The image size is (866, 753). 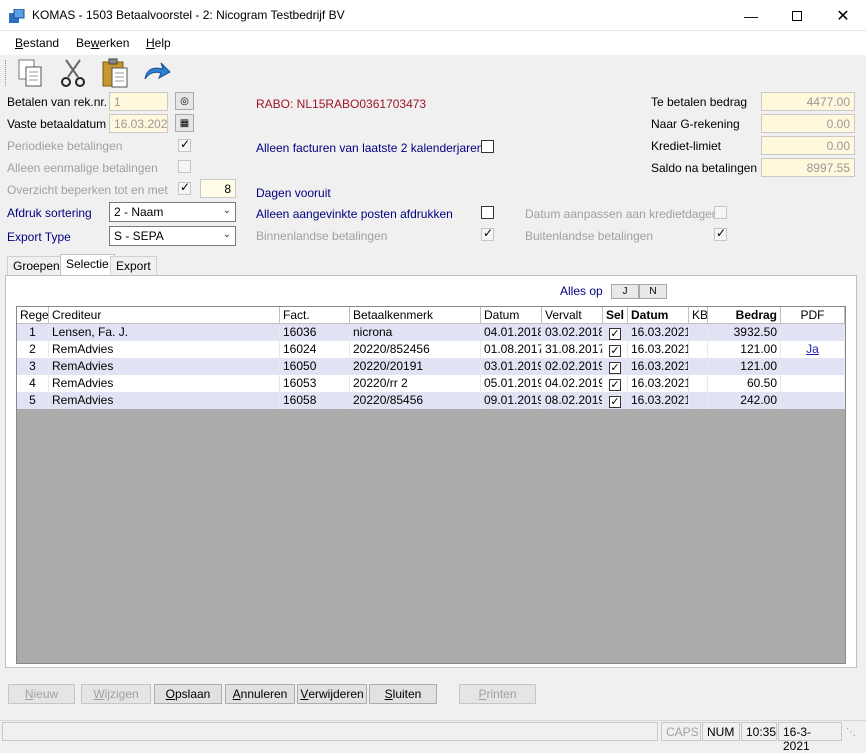 What do you see at coordinates (487, 233) in the screenshot?
I see `binnenlands-checkbox: ✓` at bounding box center [487, 233].